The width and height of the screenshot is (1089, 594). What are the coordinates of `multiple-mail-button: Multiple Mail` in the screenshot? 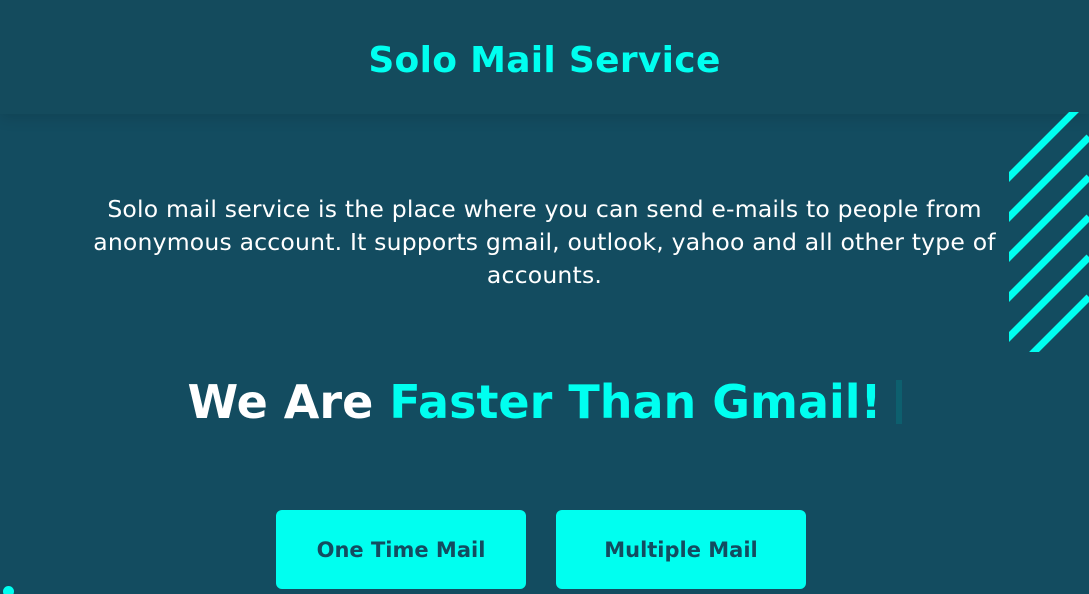 It's located at (681, 549).